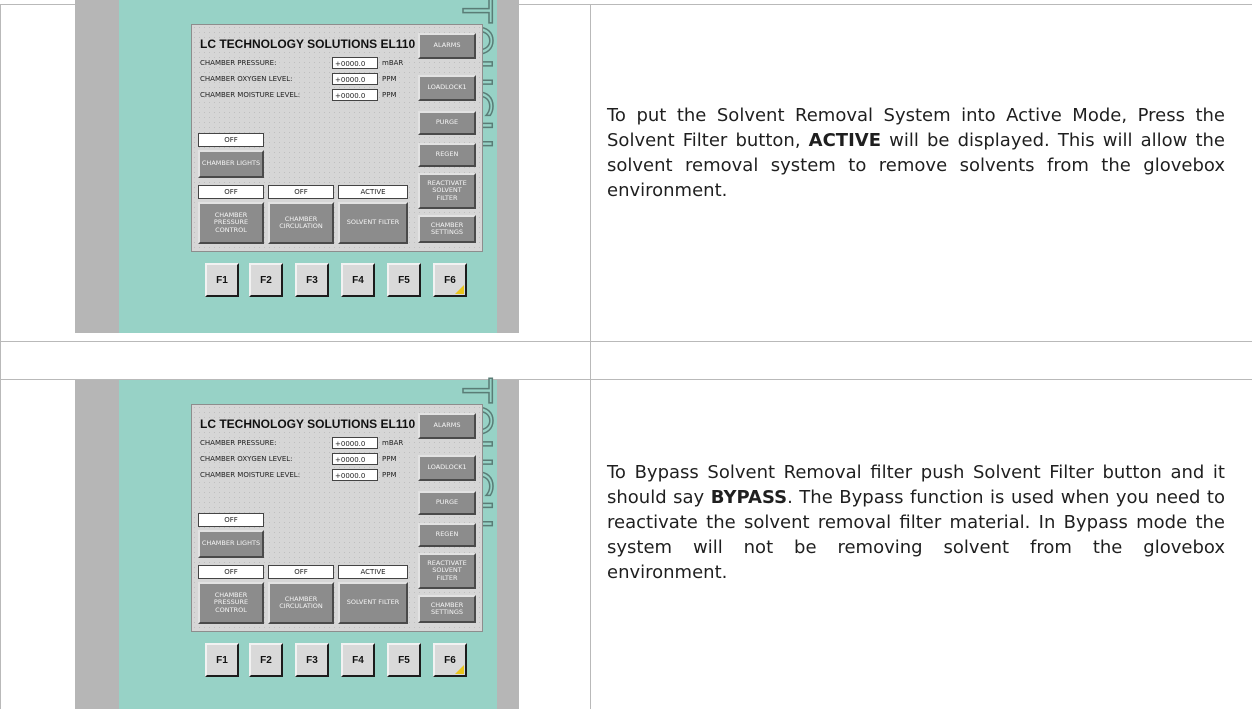  What do you see at coordinates (749, 497) in the screenshot?
I see `bypass-emphasis: BYPASS` at bounding box center [749, 497].